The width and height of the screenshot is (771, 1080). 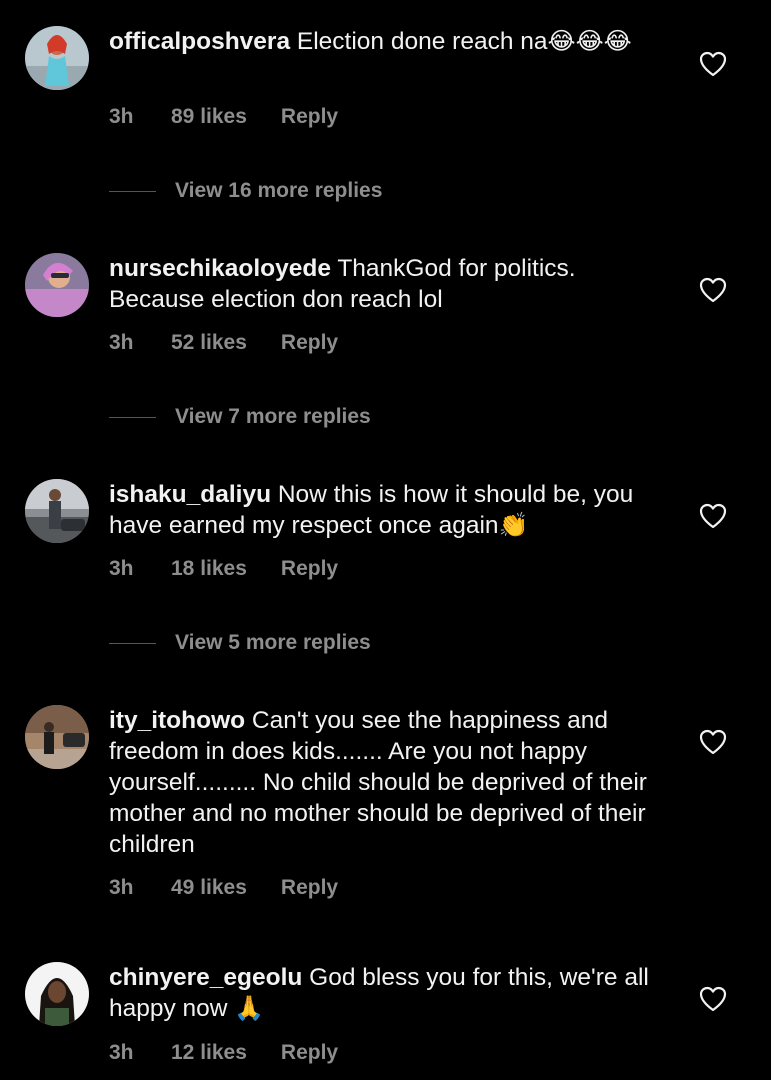 What do you see at coordinates (220, 268) in the screenshot?
I see `comment-username: nursechikaoloyede` at bounding box center [220, 268].